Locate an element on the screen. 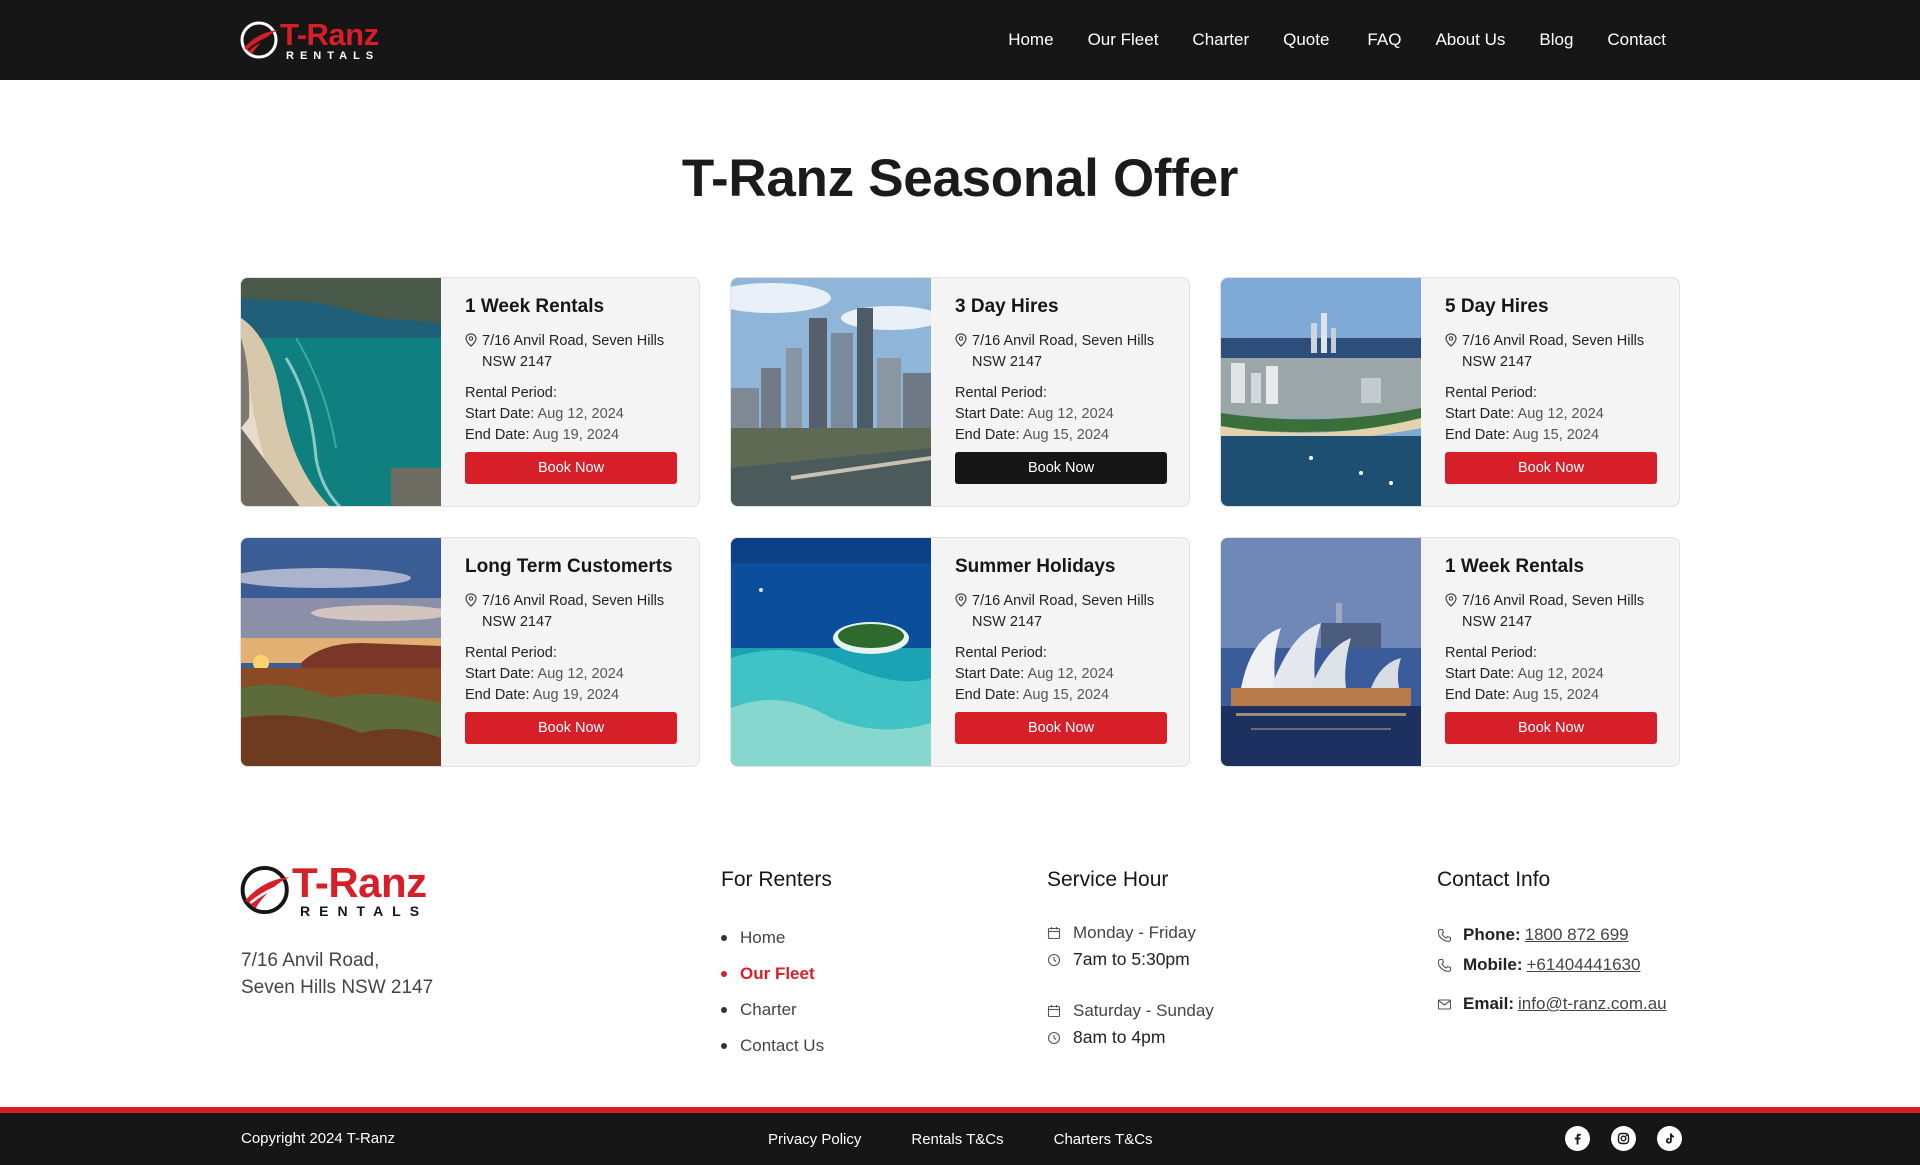  for-renters-heading: For Renters is located at coordinates (776, 879).